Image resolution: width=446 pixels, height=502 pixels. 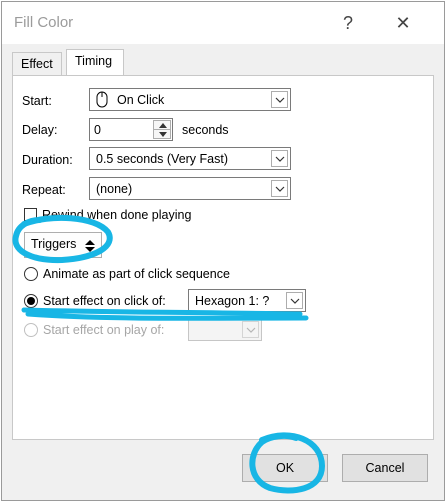 What do you see at coordinates (162, 134) in the screenshot?
I see `spin-down-icon` at bounding box center [162, 134].